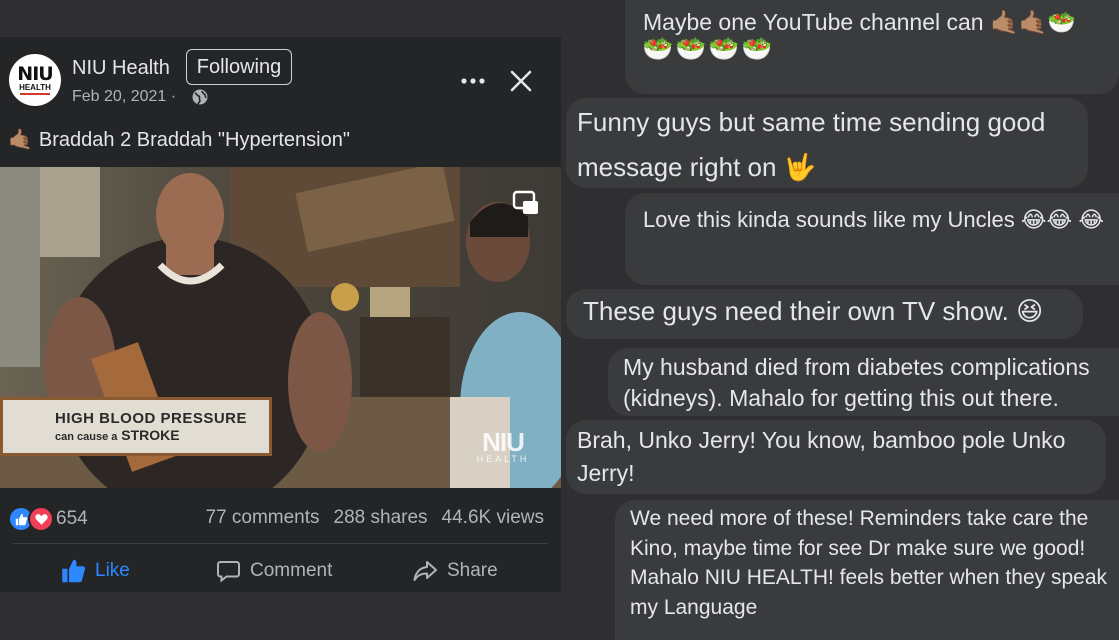 The image size is (1119, 640). What do you see at coordinates (121, 68) in the screenshot?
I see `page-name-link: NIU Health` at bounding box center [121, 68].